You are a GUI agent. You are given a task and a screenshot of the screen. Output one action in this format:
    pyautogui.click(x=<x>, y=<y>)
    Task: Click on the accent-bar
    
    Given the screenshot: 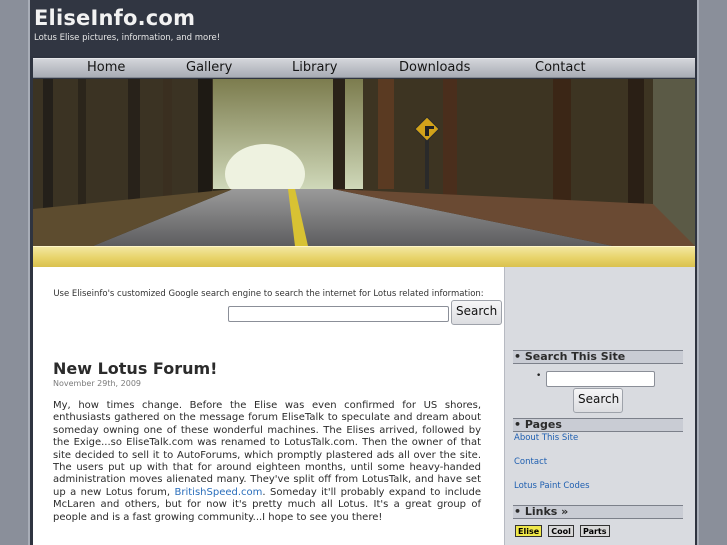 What is the action you would take?
    pyautogui.click(x=364, y=256)
    